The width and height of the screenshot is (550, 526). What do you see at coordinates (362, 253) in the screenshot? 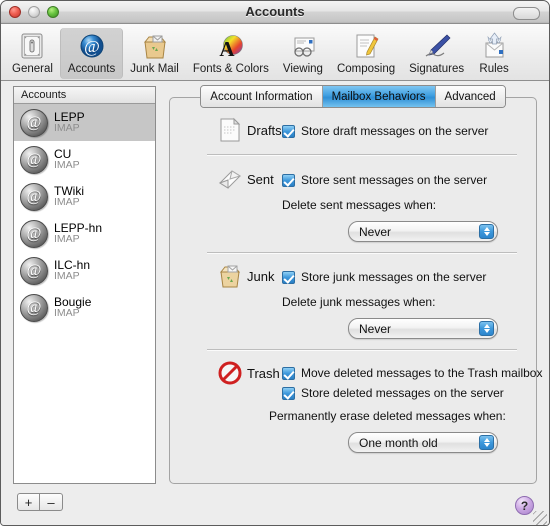
I see `divider-sent-junk` at bounding box center [362, 253].